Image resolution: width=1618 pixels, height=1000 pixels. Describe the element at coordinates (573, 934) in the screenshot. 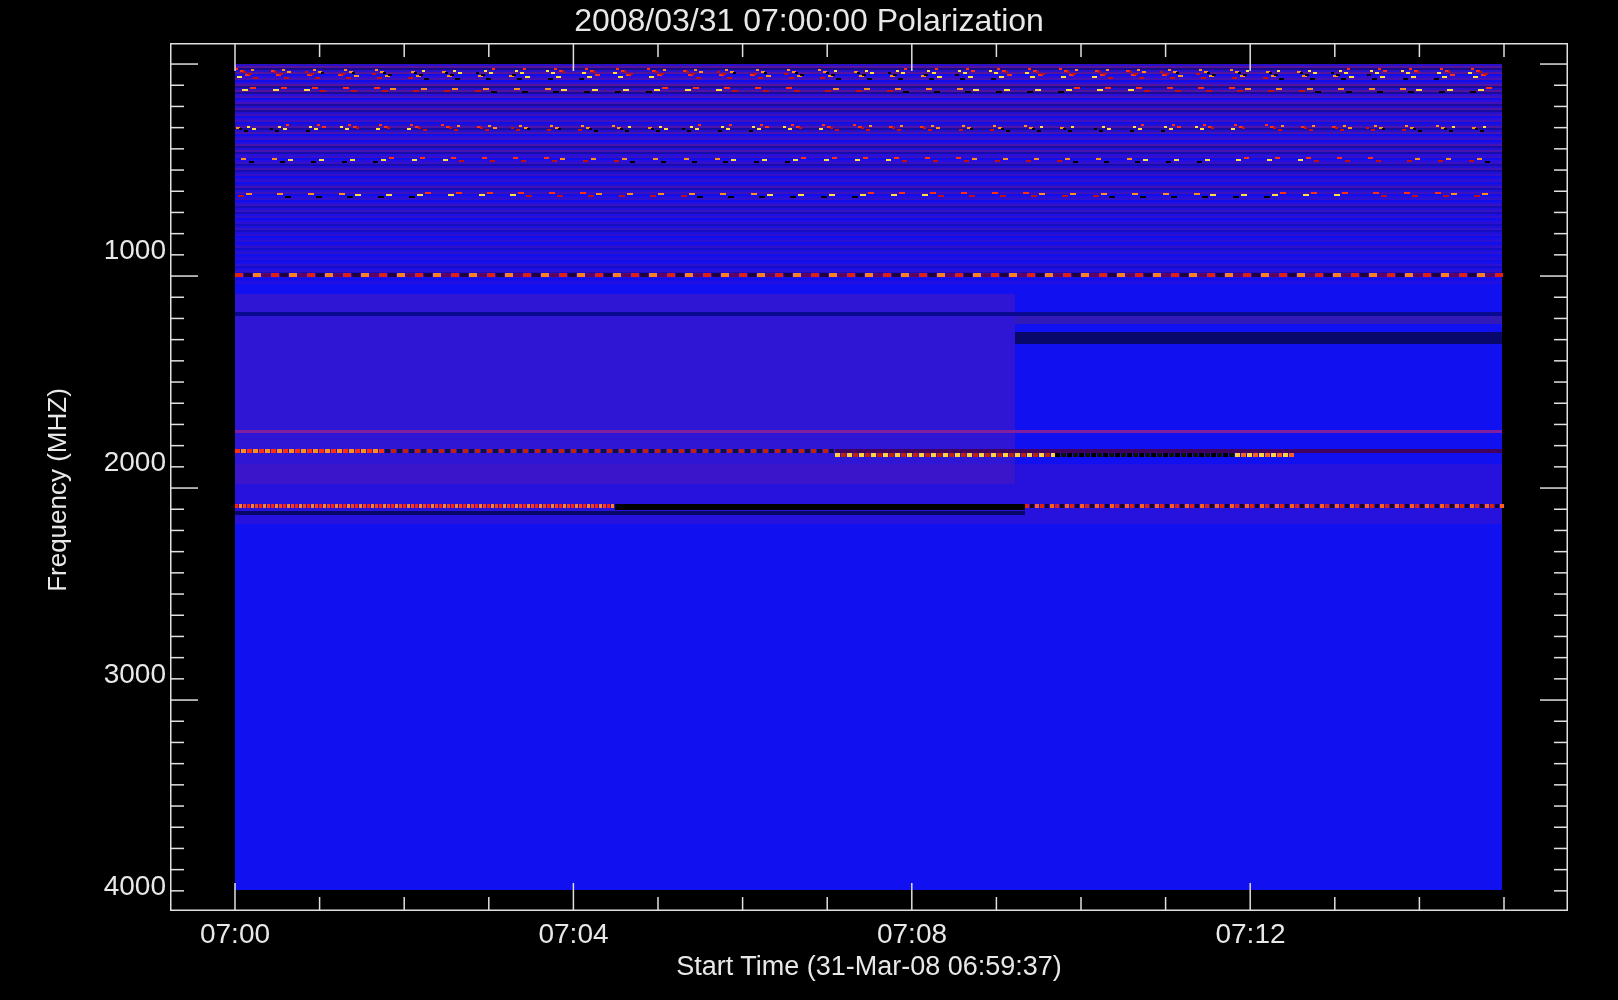

I see `x-tick-label: 07:04` at that location.